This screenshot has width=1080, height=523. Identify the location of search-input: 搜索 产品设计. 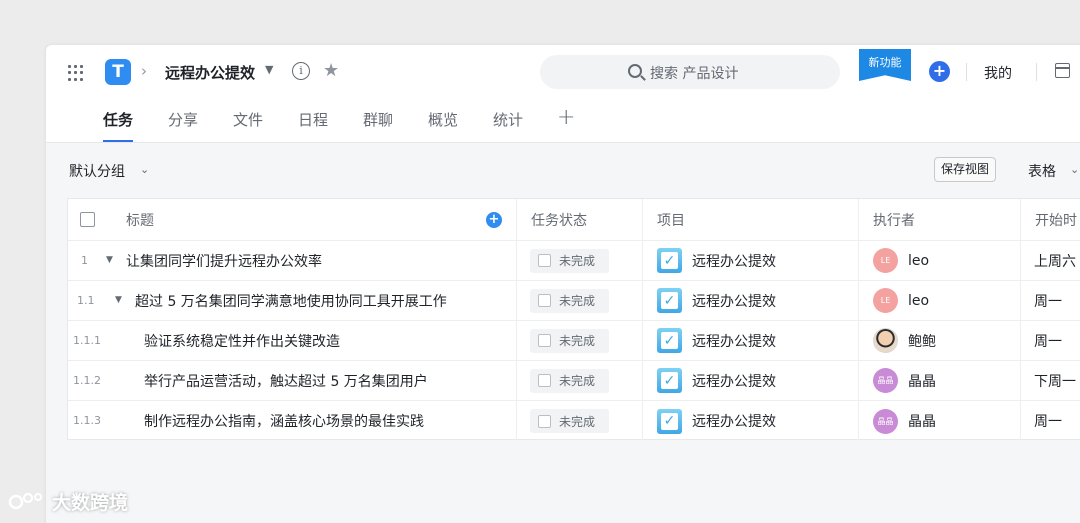
(690, 72).